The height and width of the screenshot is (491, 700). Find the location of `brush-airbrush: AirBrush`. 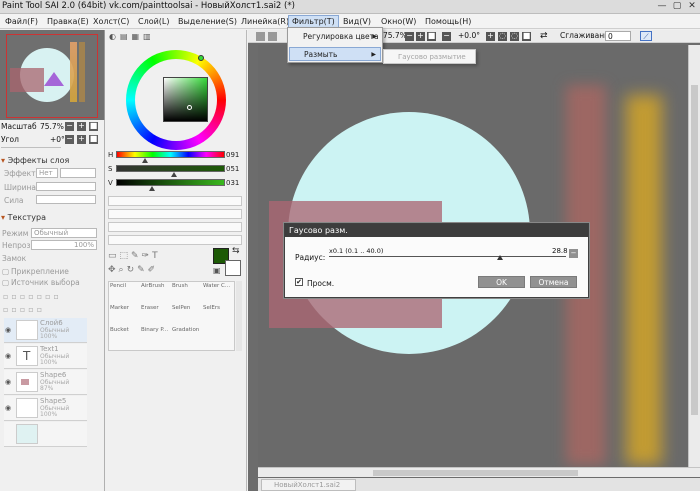

brush-airbrush: AirBrush is located at coordinates (155, 294).